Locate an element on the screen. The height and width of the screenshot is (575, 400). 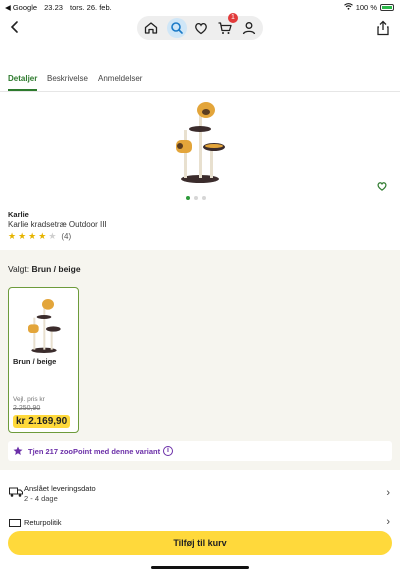
search-icon is located at coordinates (177, 28).